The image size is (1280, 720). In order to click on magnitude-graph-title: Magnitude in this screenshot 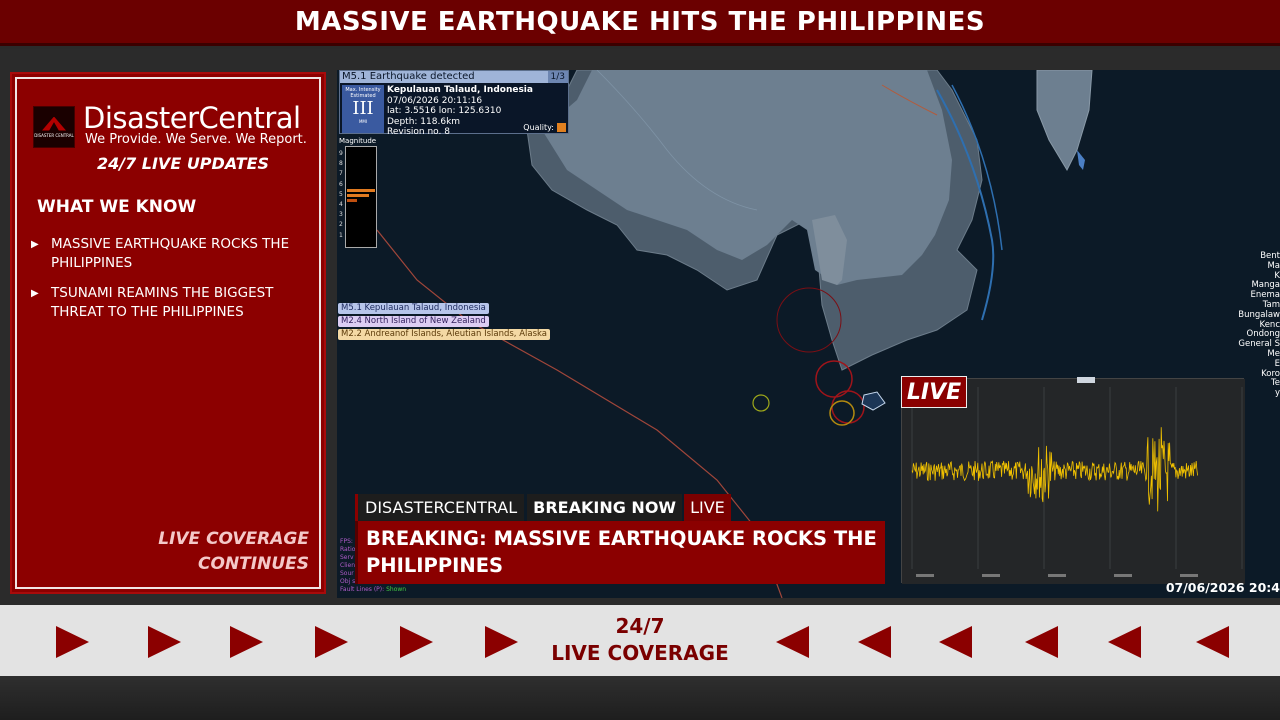, I will do `click(358, 141)`.